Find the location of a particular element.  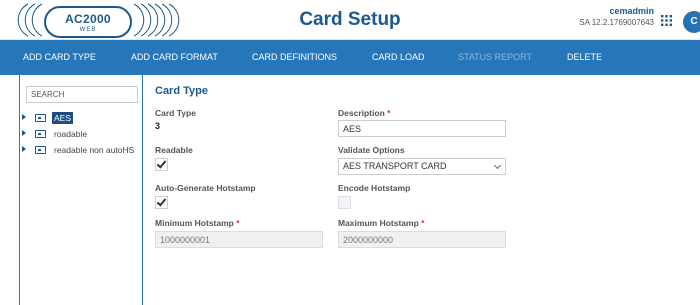

tree-item-aes: AES is located at coordinates (83, 118).